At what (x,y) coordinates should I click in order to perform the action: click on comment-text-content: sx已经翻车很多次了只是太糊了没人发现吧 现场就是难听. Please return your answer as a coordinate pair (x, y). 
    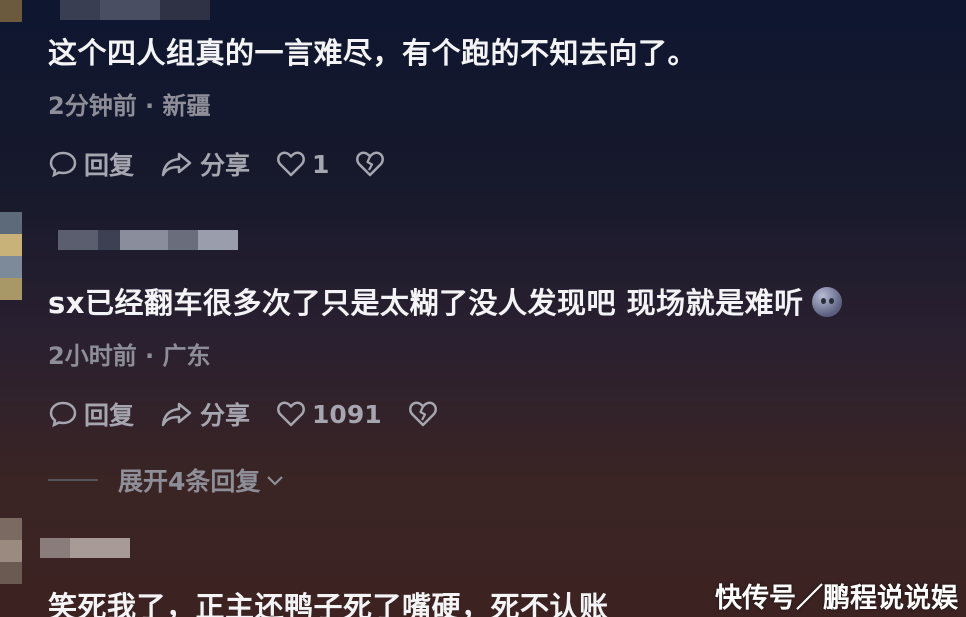
    Looking at the image, I should click on (426, 303).